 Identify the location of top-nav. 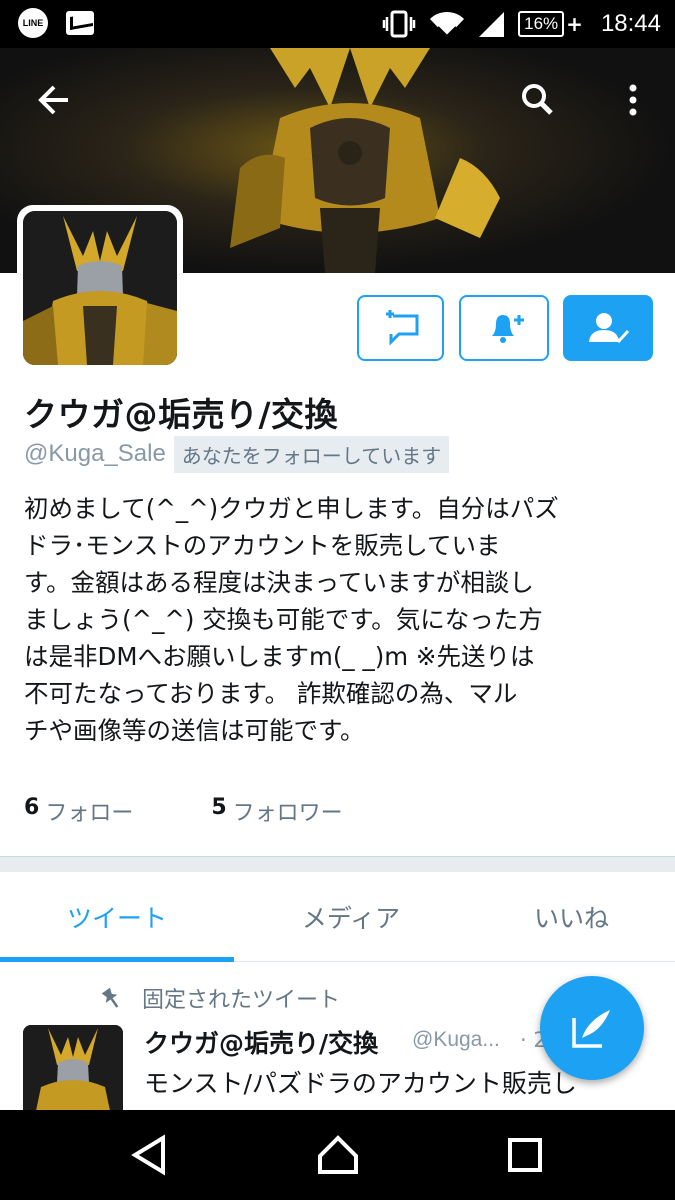
(337, 100).